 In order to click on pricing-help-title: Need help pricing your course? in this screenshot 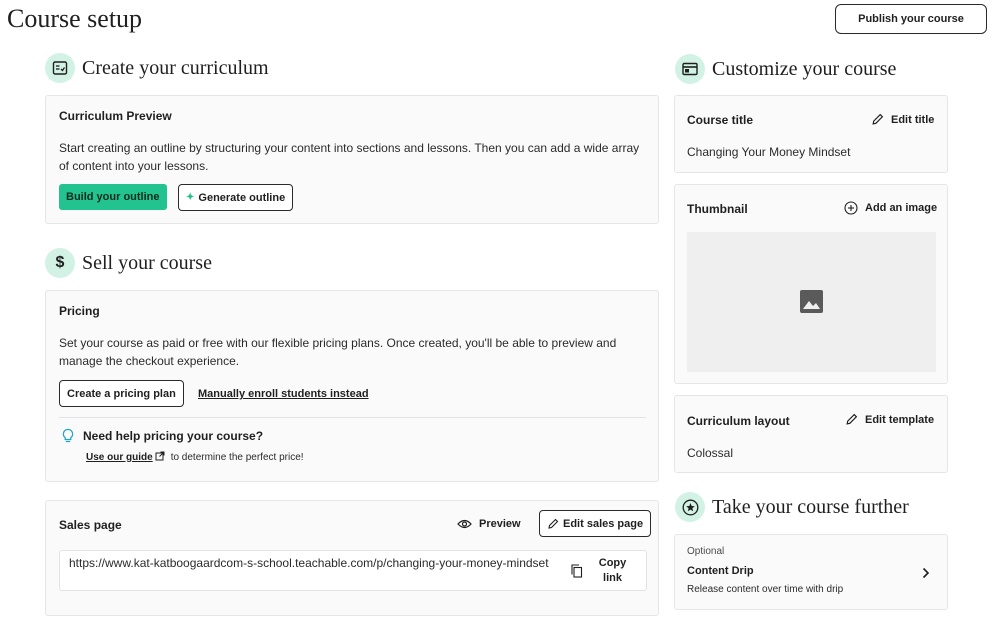, I will do `click(173, 436)`.